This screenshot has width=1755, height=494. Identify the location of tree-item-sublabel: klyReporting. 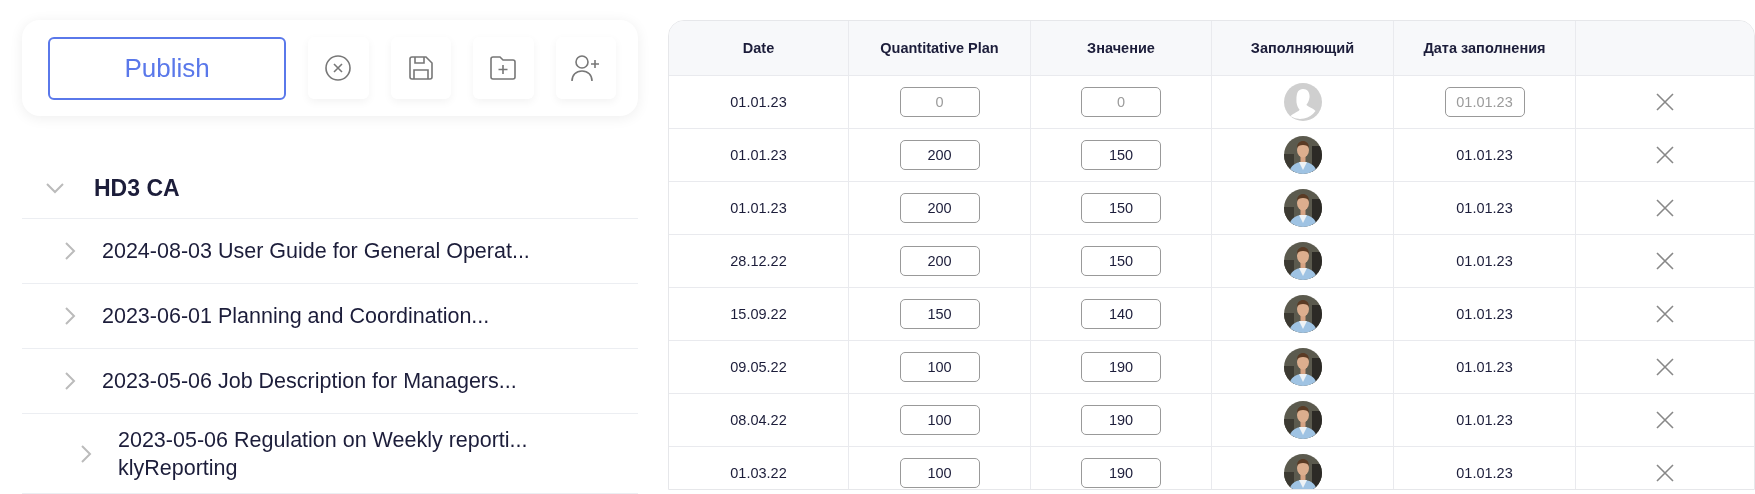
(178, 468).